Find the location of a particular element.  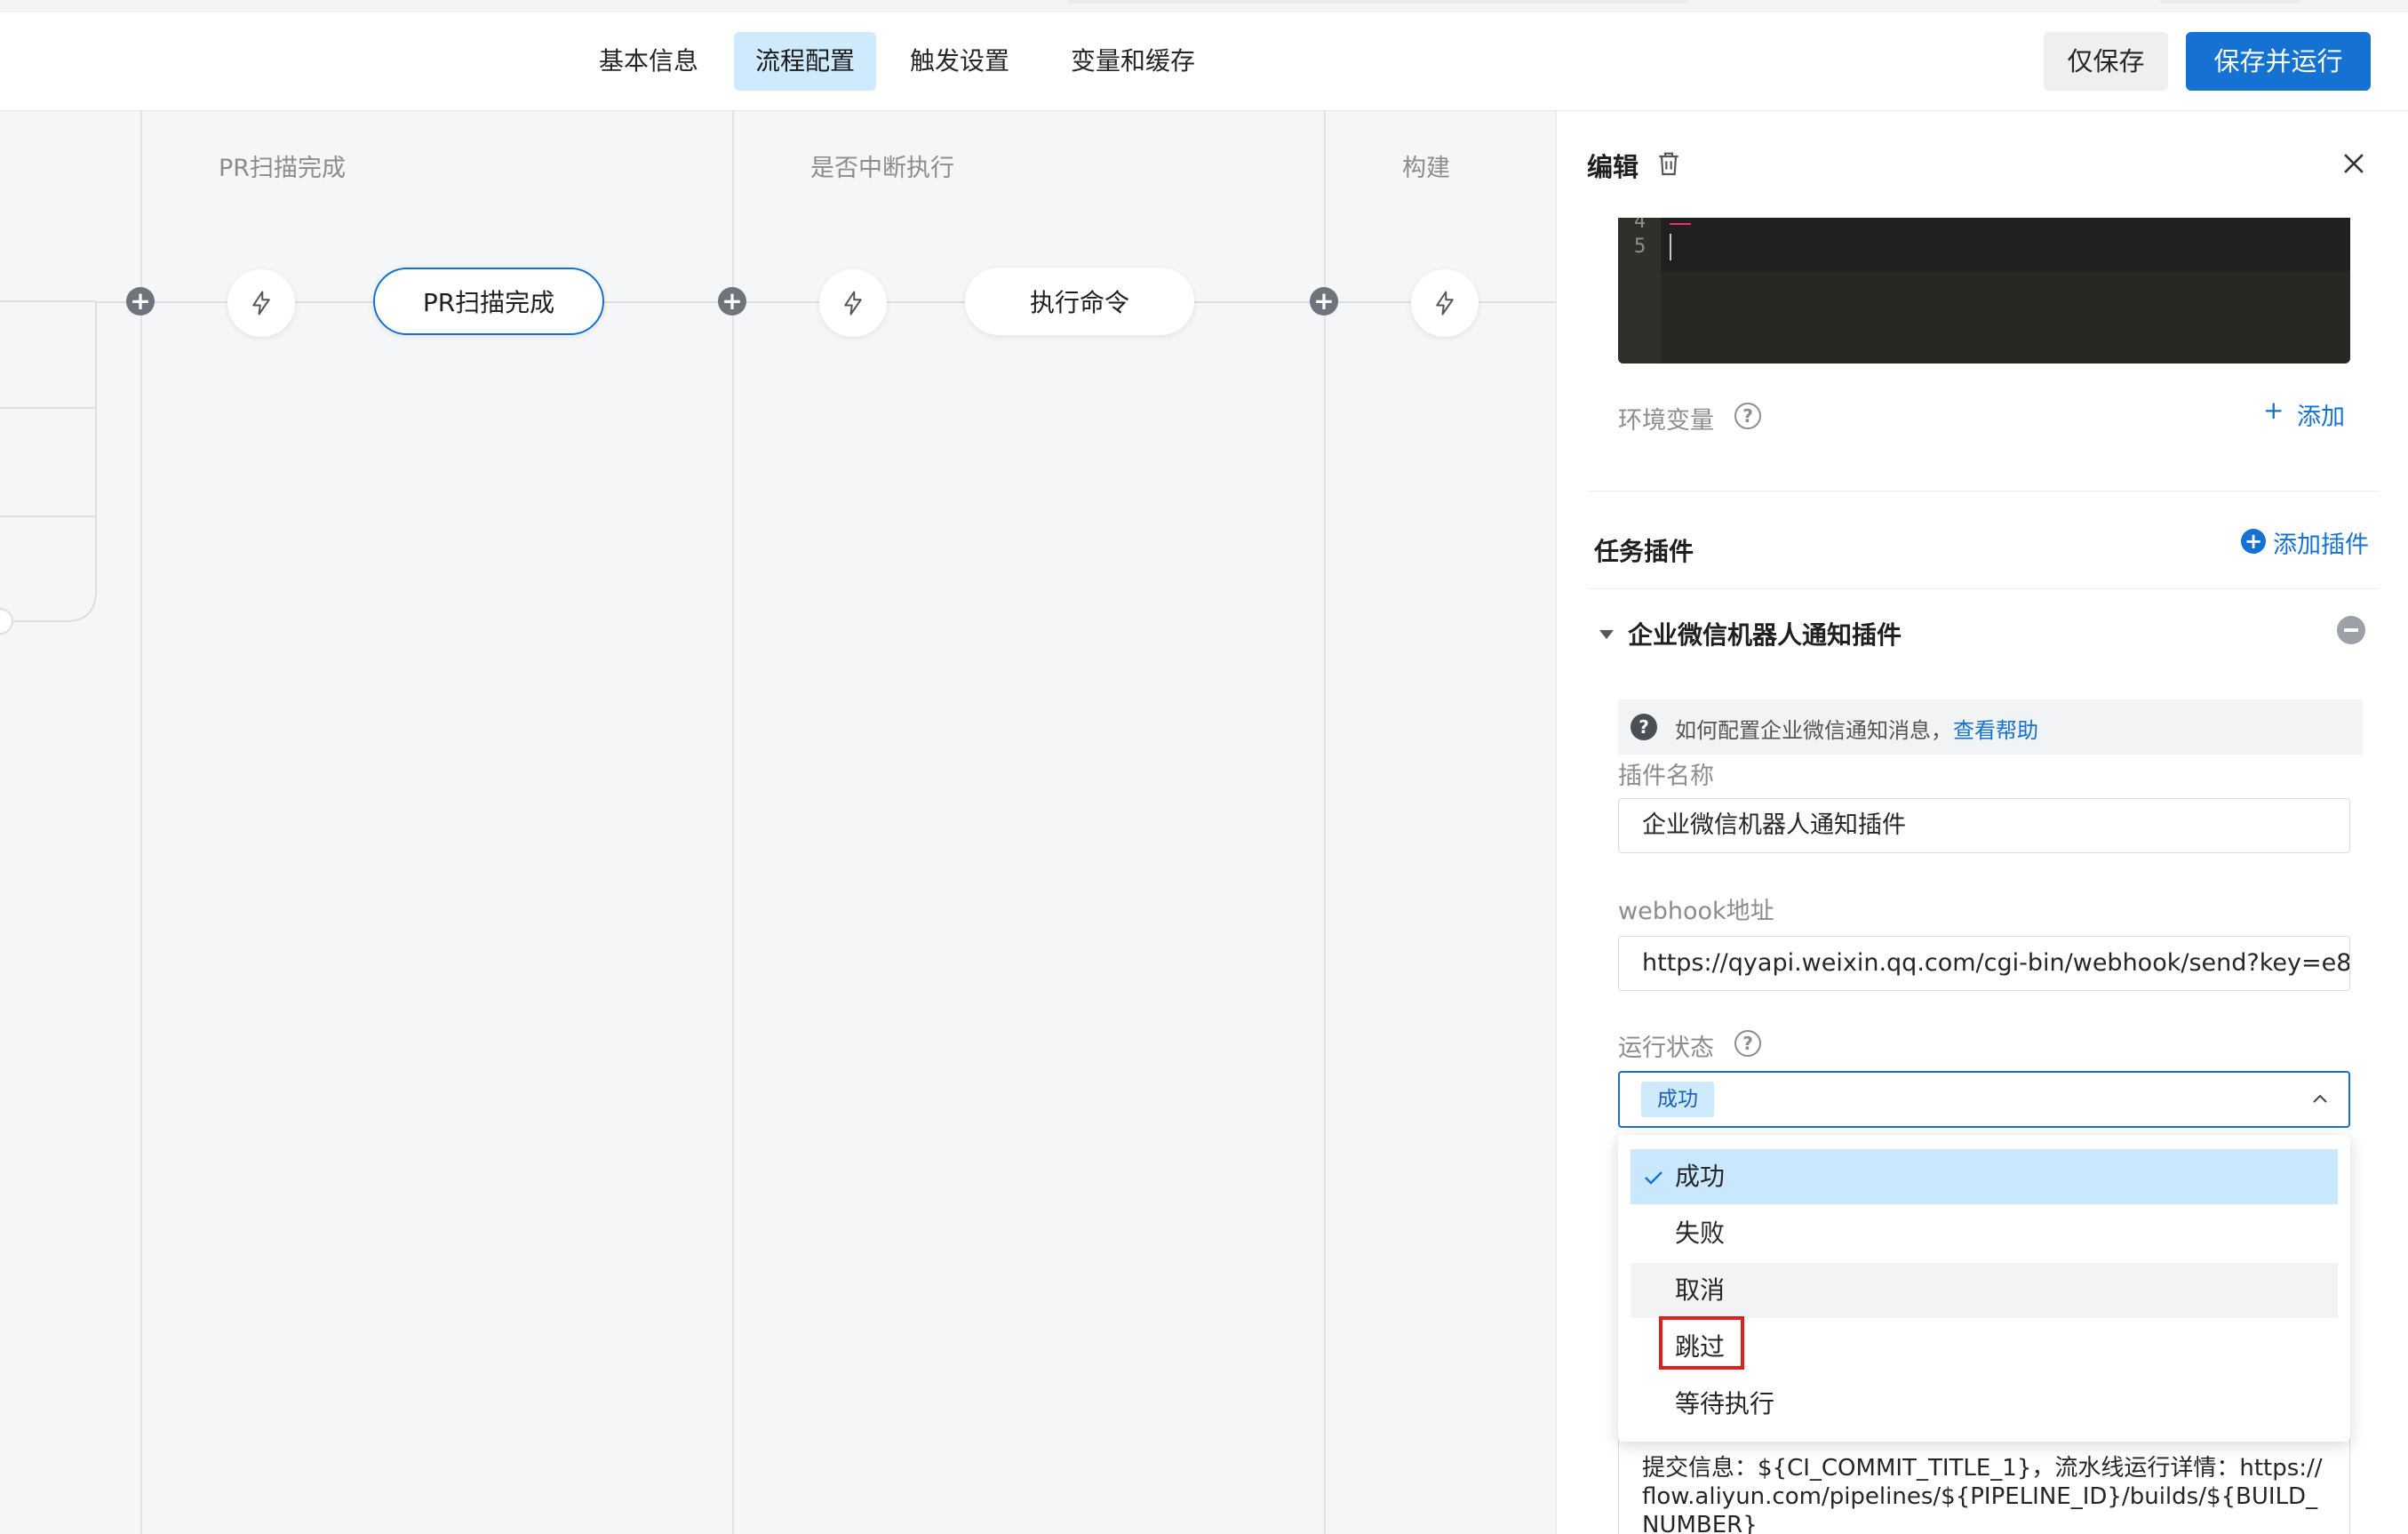

question-icon: ? is located at coordinates (1644, 727).